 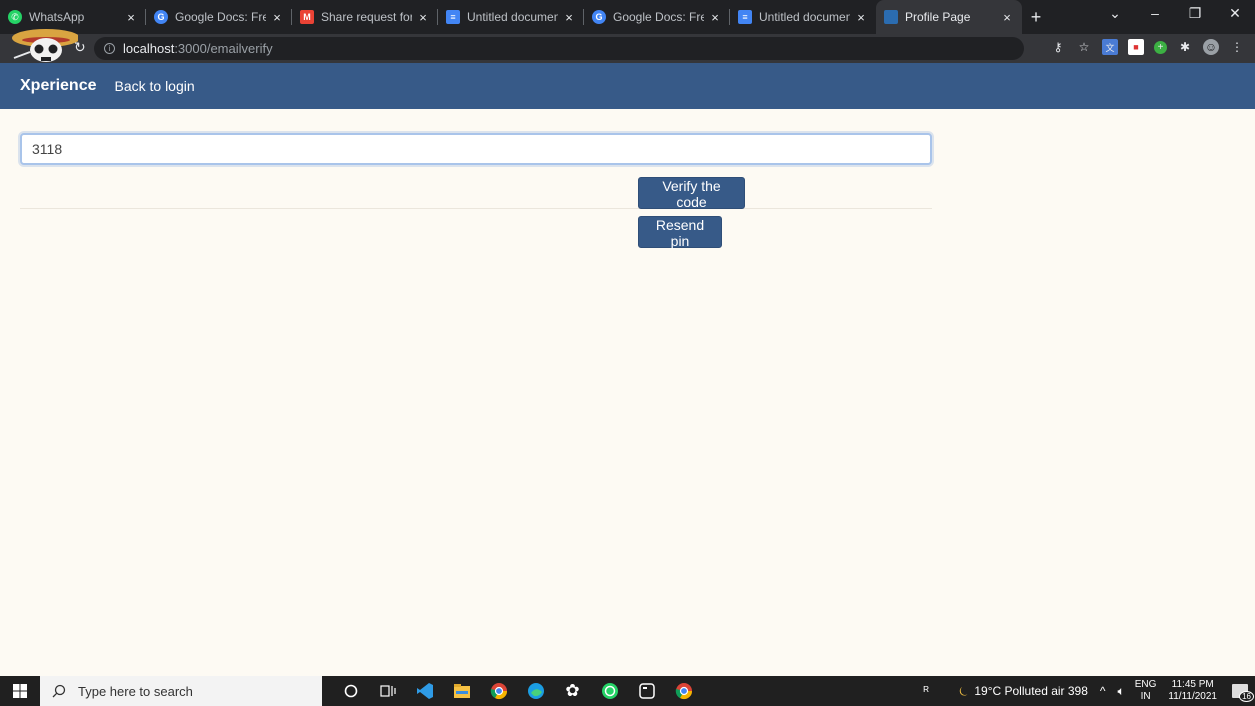 I want to click on profile-avatar-icon: ☺, so click(x=1211, y=47).